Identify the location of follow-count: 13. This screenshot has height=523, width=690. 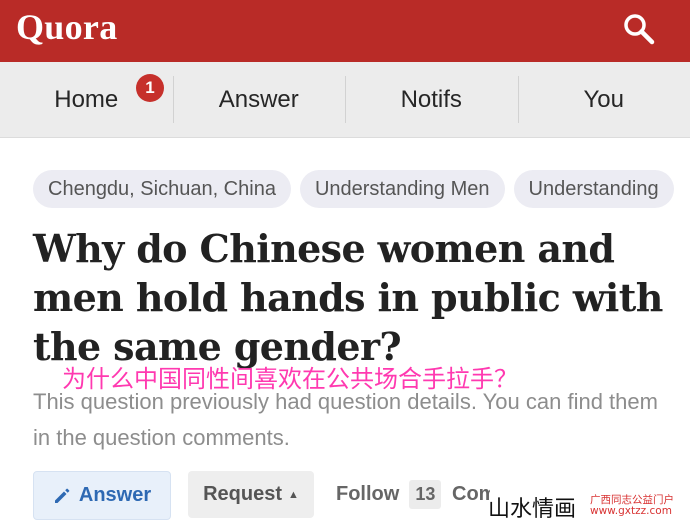
(425, 494).